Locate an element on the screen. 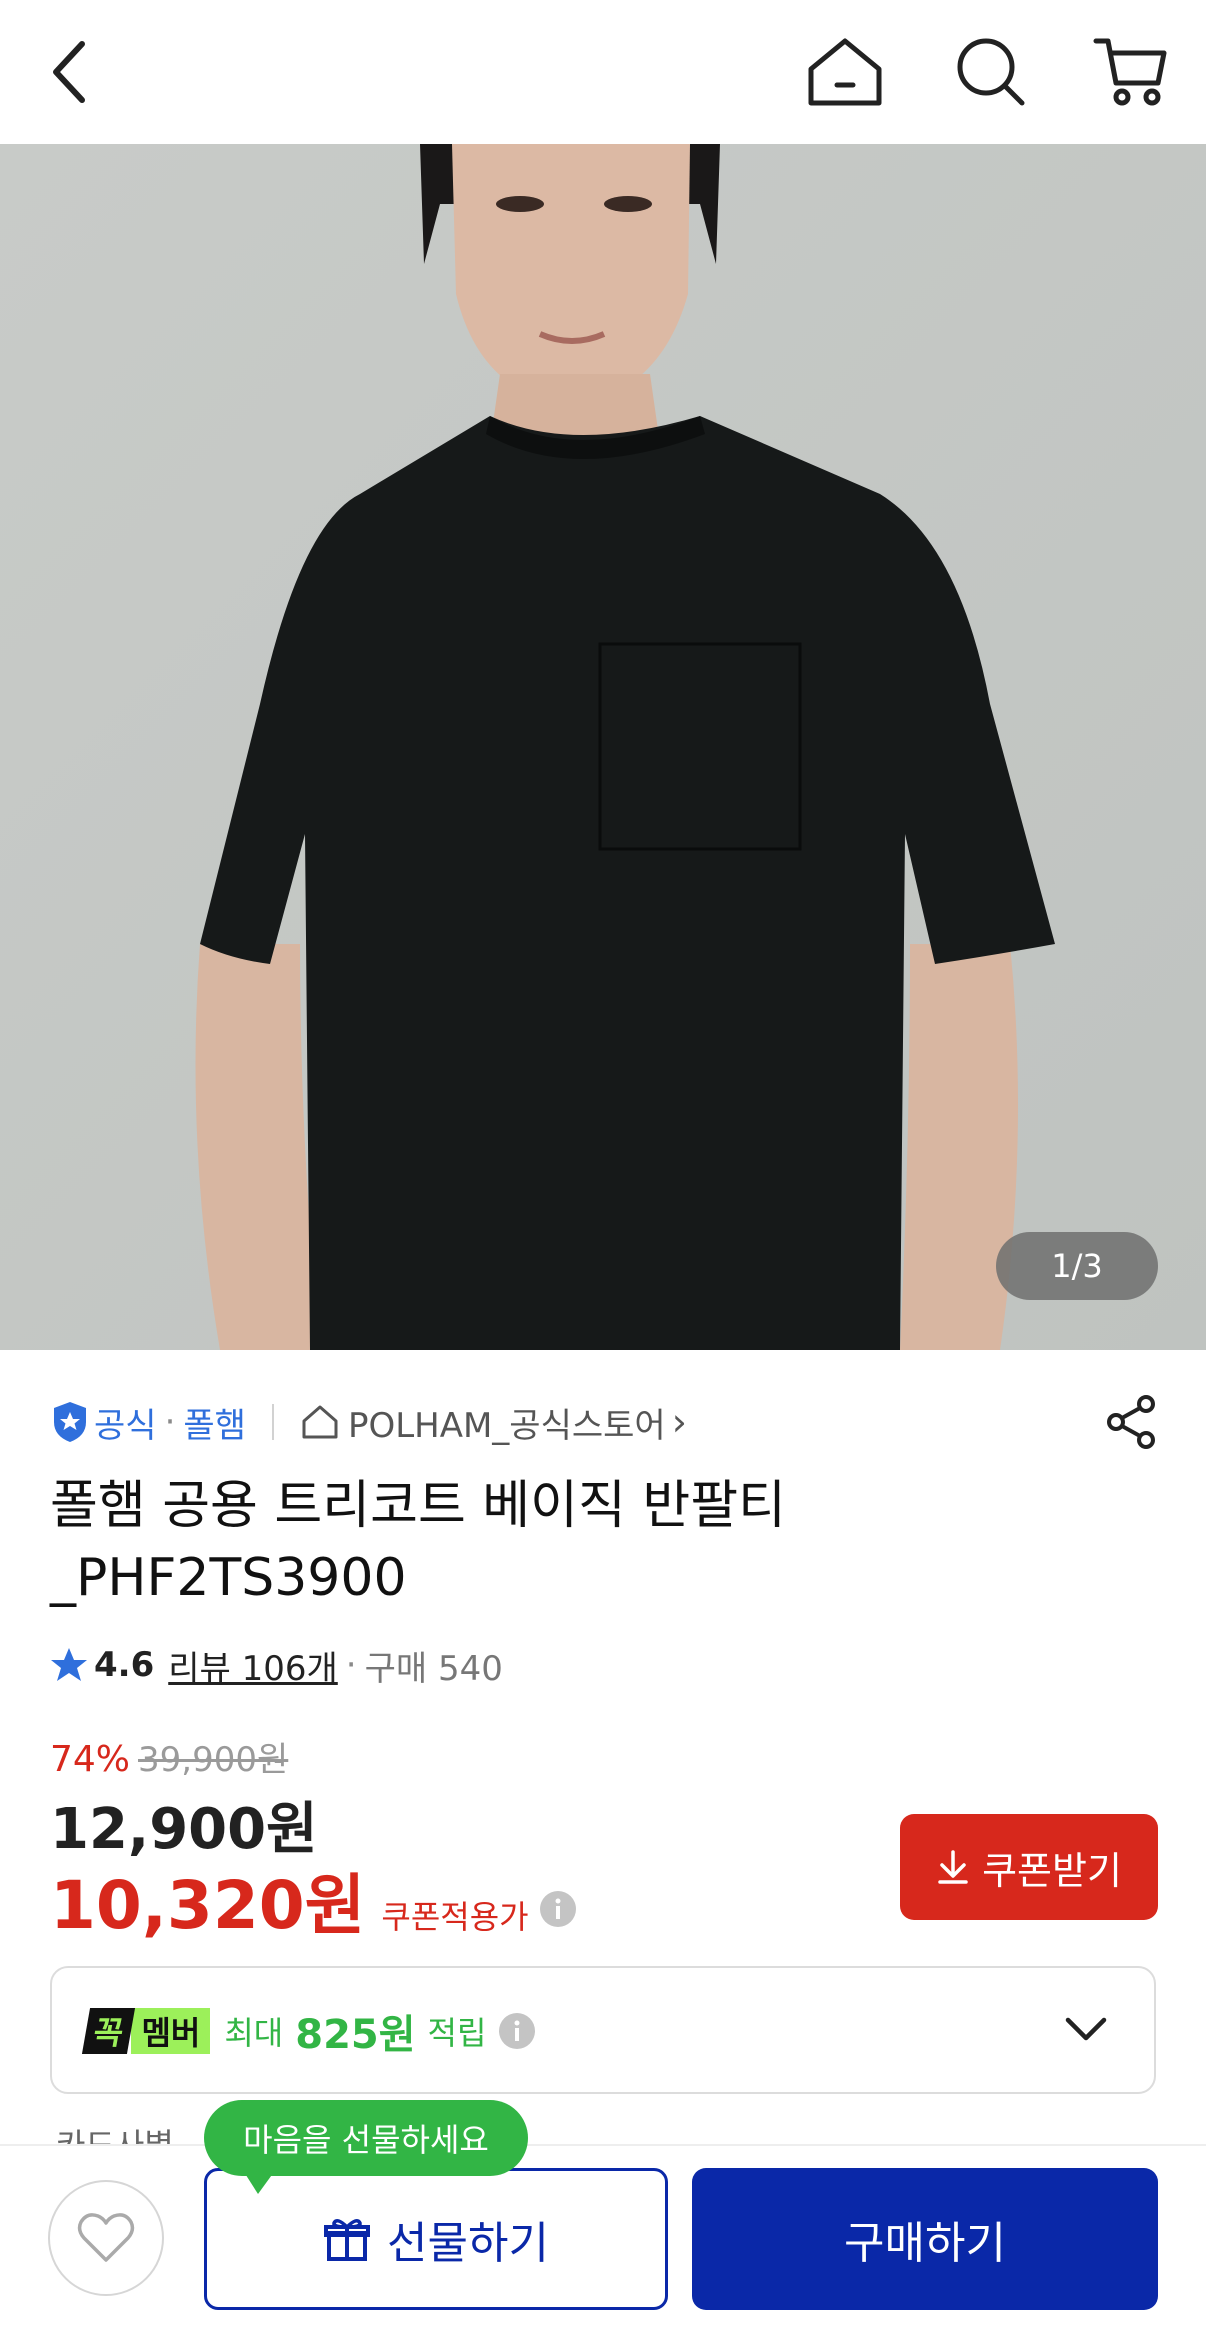 This screenshot has width=1206, height=2336. coupon-price: 10,320원 is located at coordinates (208, 1905).